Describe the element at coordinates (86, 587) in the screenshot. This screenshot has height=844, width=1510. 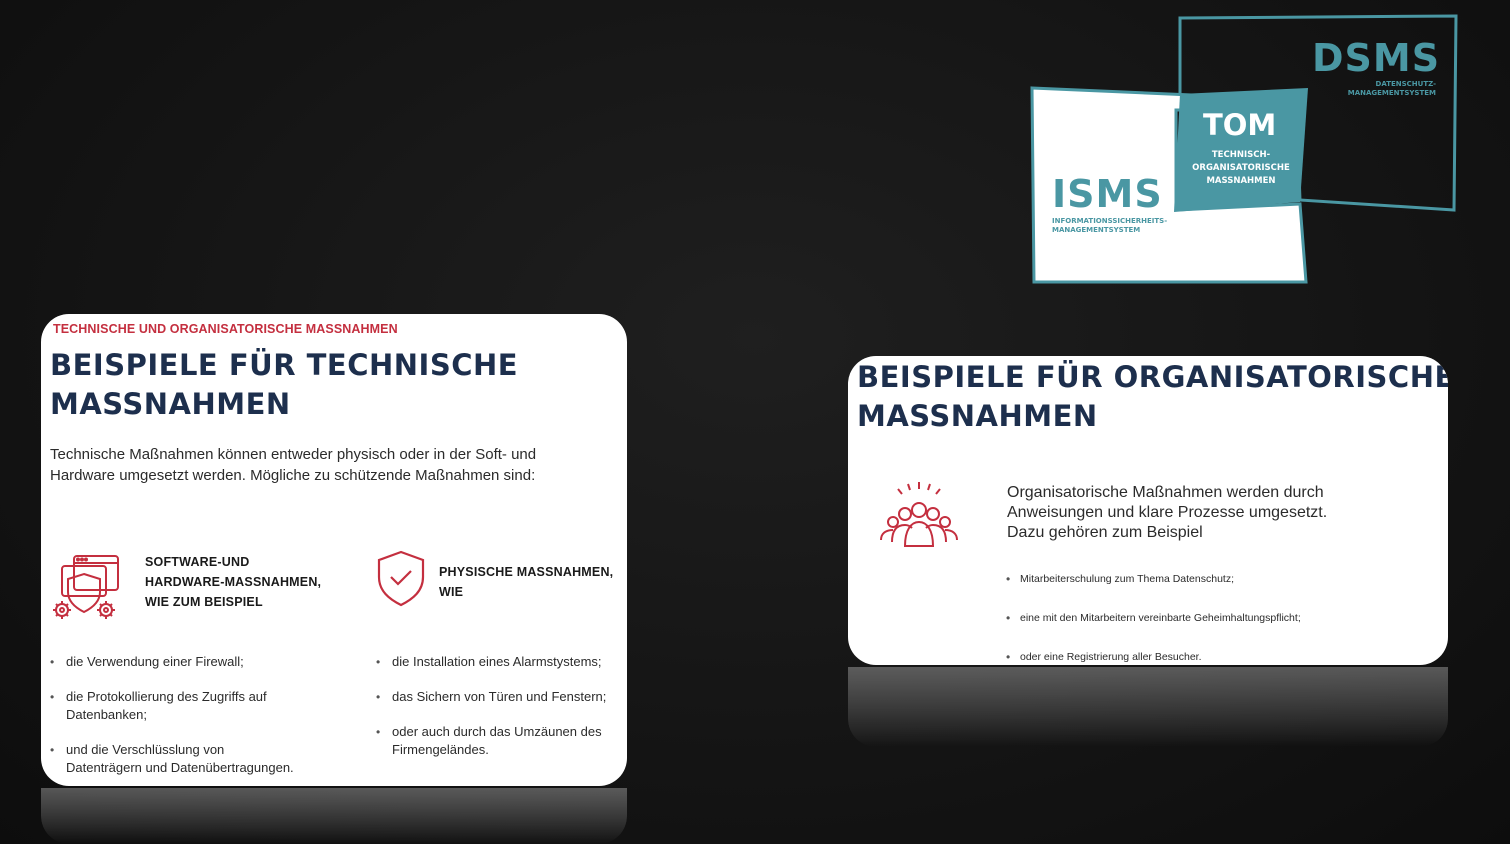
I see `software-shield-gears-icon` at that location.